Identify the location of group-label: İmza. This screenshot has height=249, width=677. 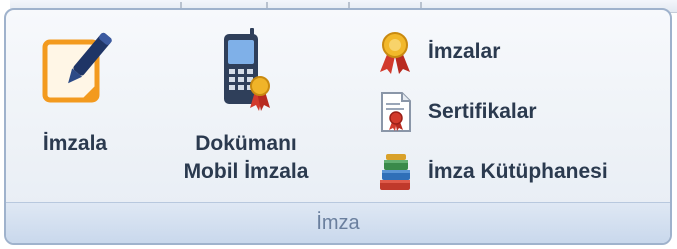
(338, 222).